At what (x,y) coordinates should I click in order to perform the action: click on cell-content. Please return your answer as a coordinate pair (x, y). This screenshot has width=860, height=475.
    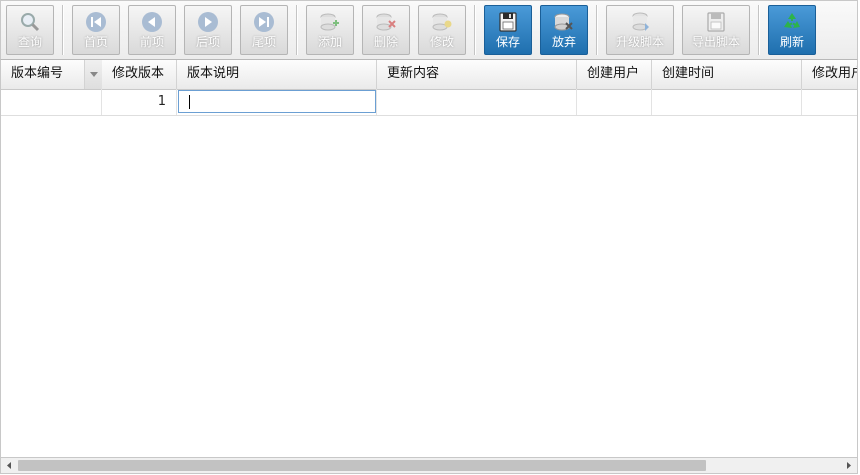
    Looking at the image, I should click on (477, 102).